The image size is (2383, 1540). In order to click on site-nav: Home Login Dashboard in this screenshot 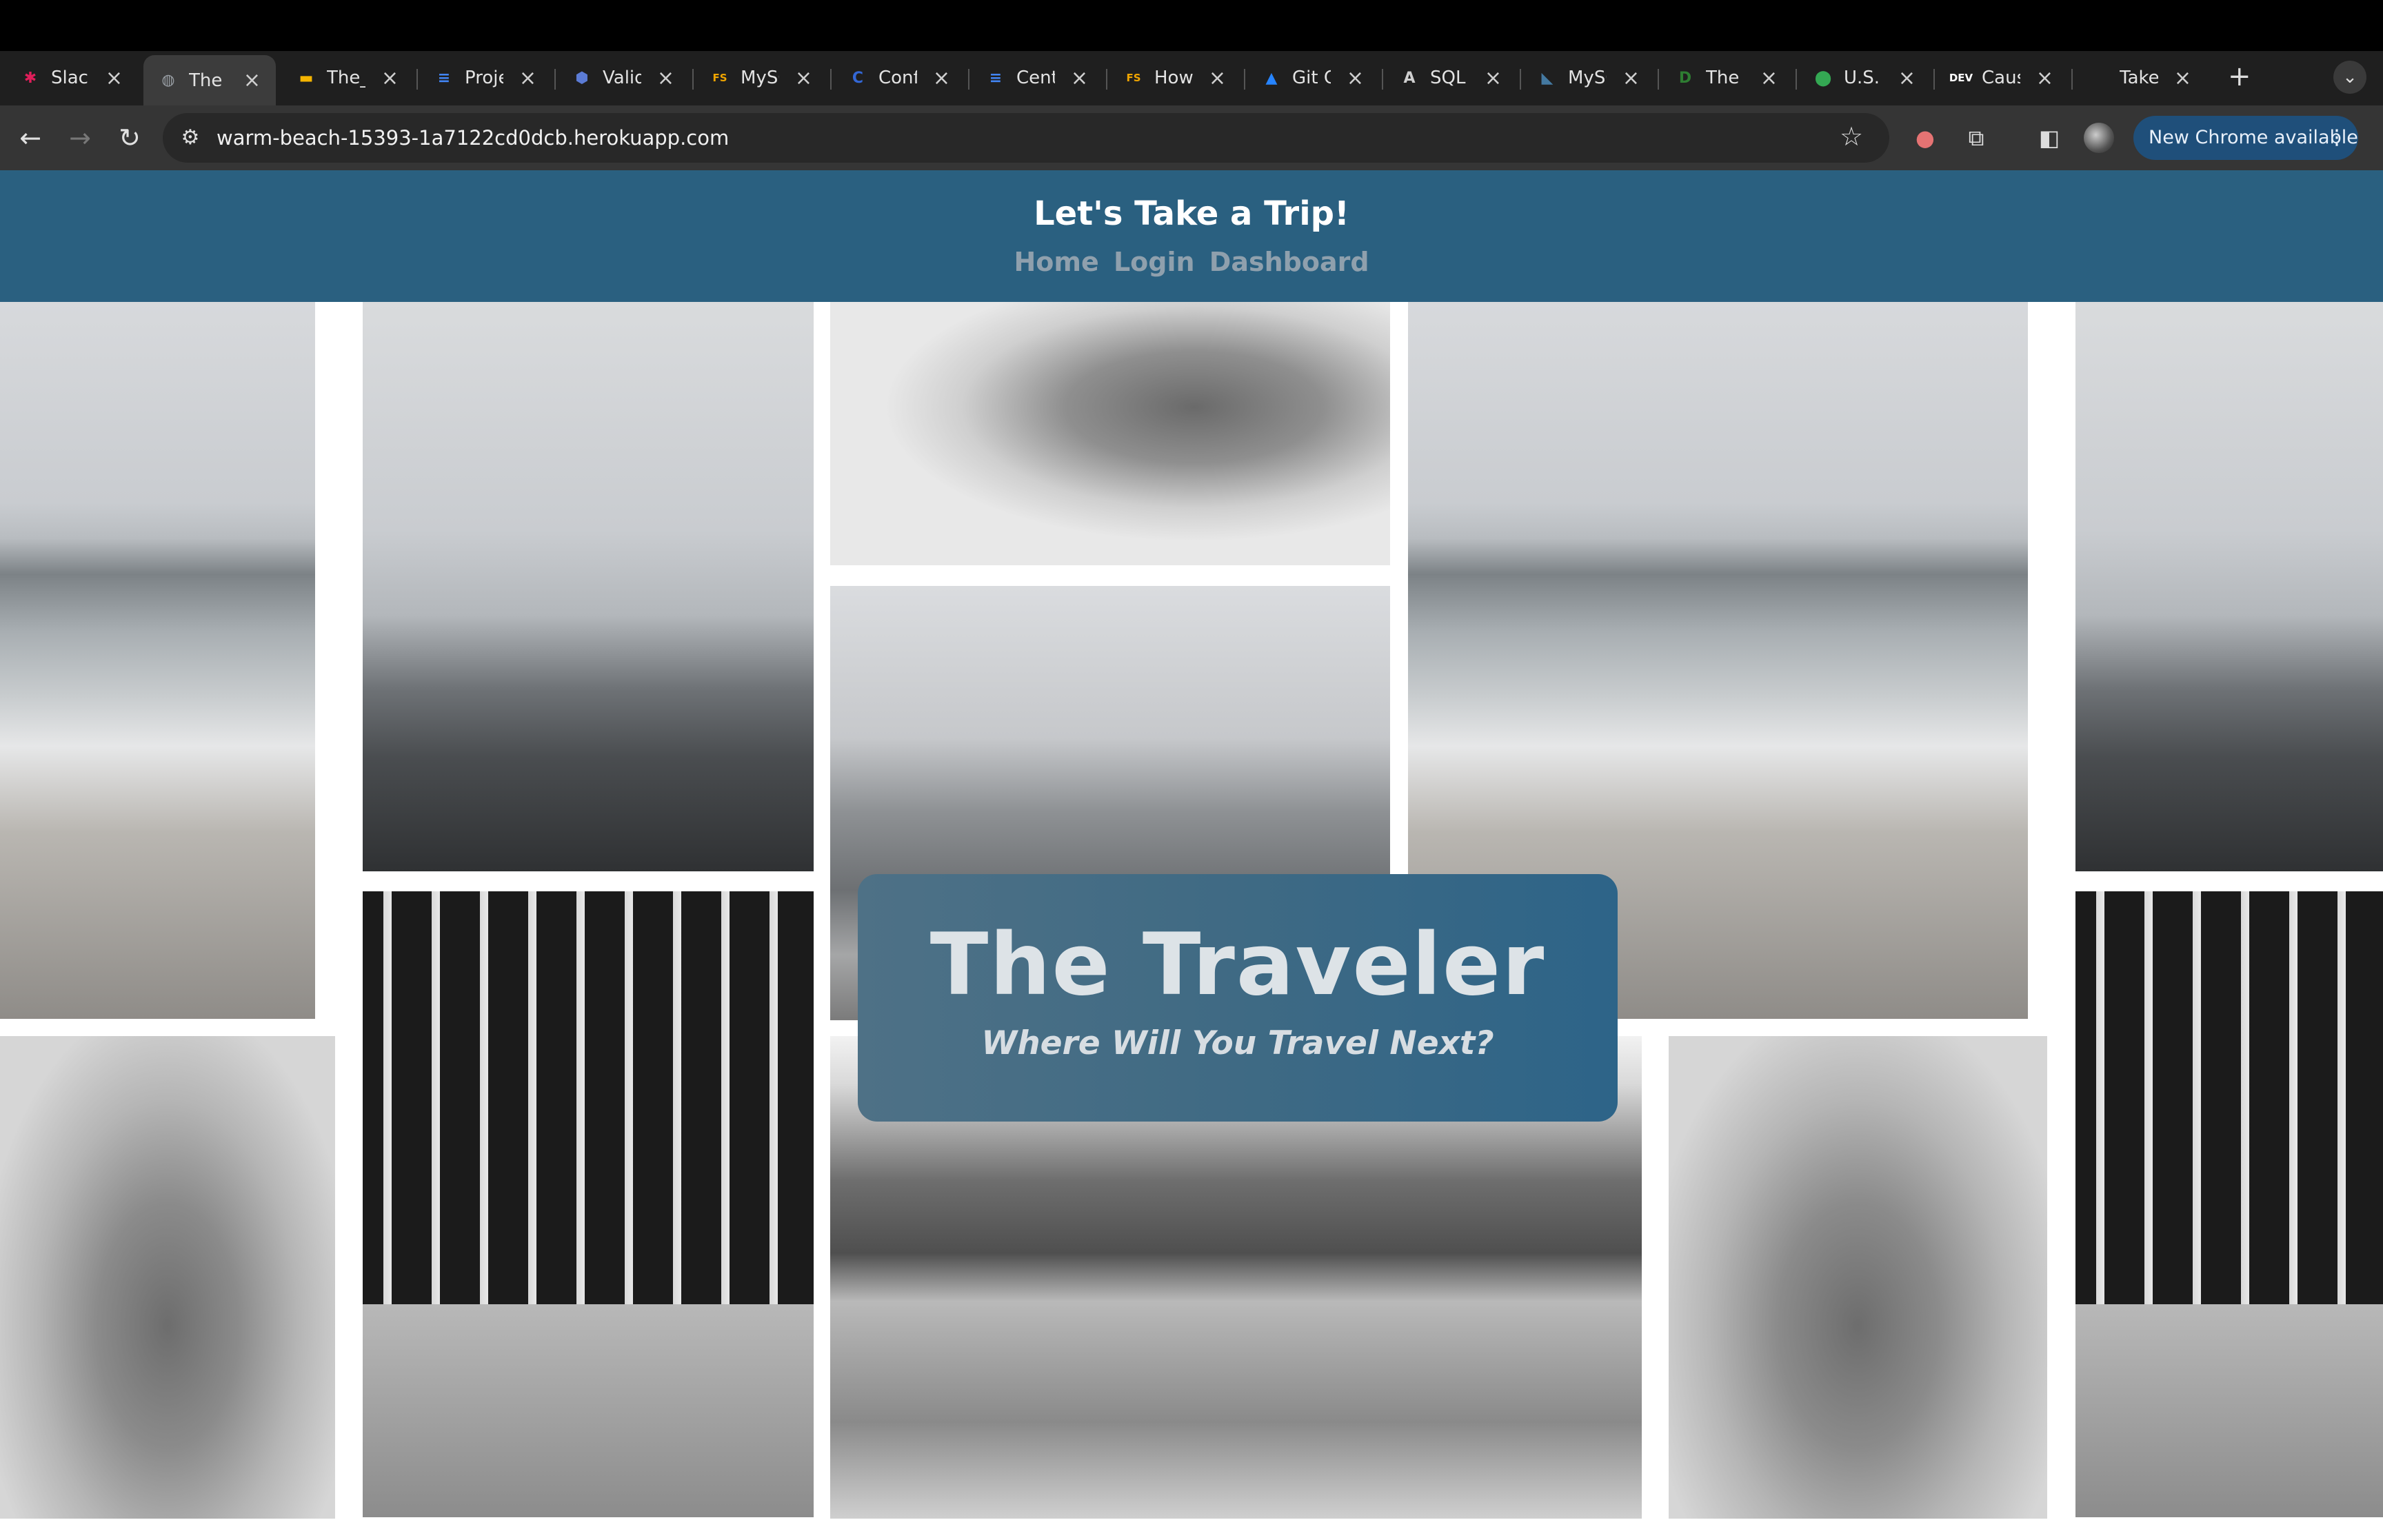, I will do `click(1191, 262)`.